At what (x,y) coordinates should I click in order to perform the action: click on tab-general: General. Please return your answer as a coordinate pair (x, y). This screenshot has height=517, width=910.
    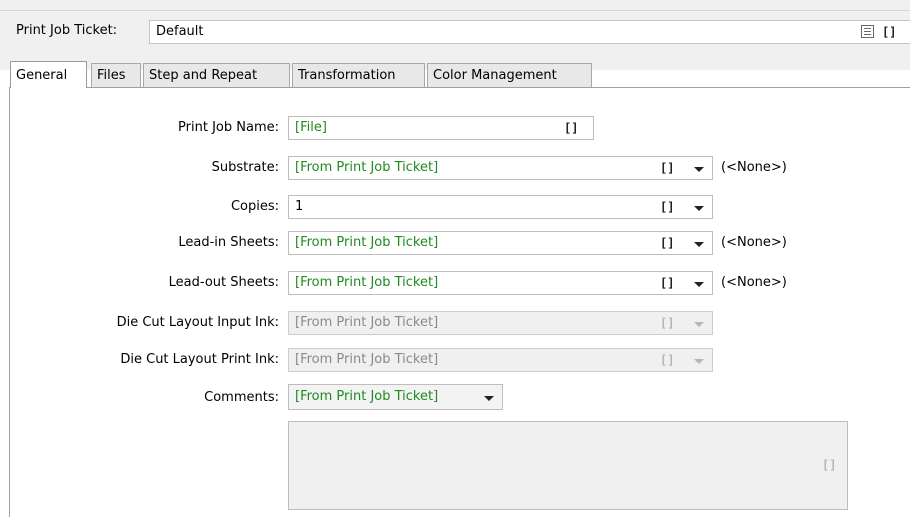
    Looking at the image, I should click on (48, 74).